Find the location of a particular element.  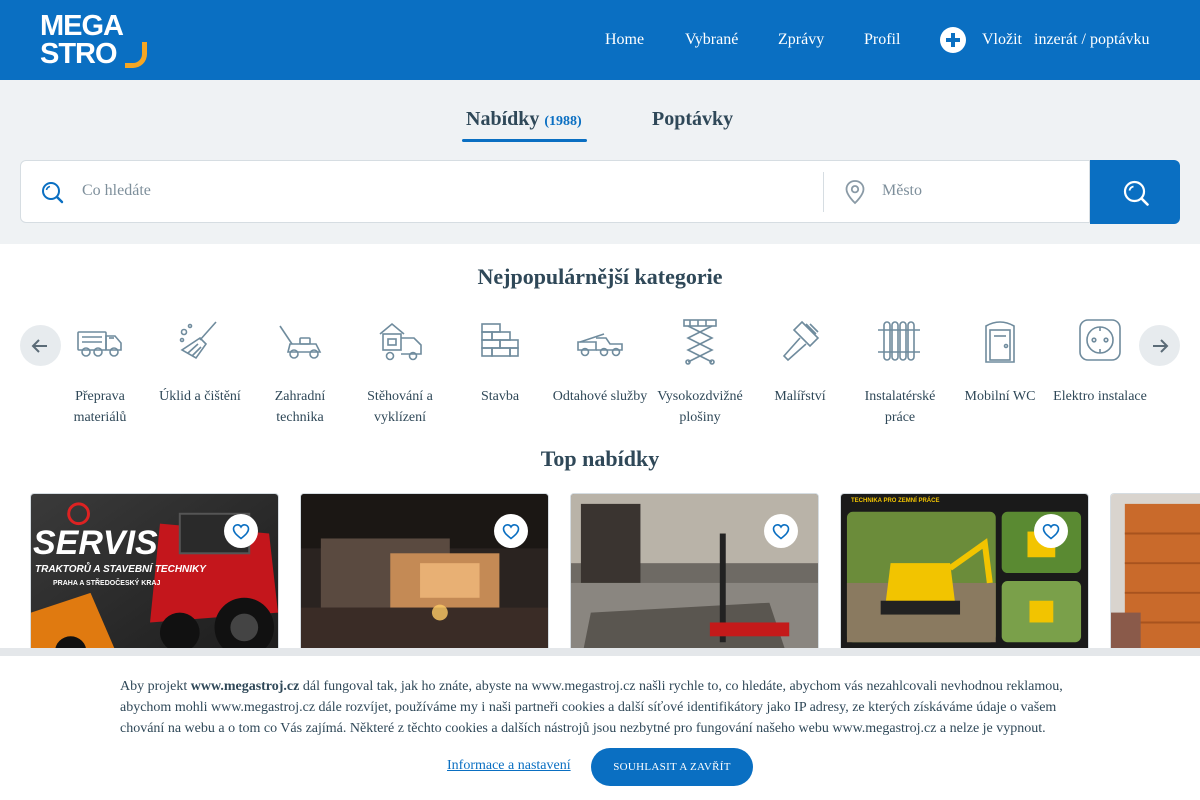

nav-insert-listing: Vložit inzerát / poptávku is located at coordinates (1066, 40).